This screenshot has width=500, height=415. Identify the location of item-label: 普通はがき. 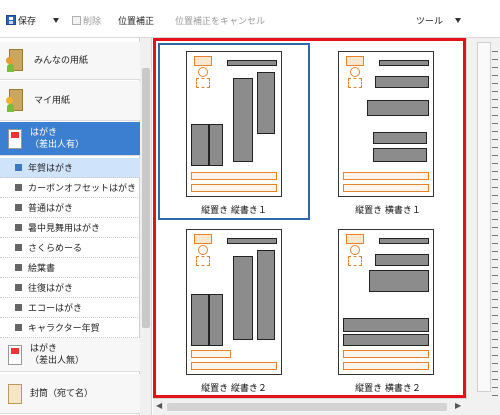
(51, 209).